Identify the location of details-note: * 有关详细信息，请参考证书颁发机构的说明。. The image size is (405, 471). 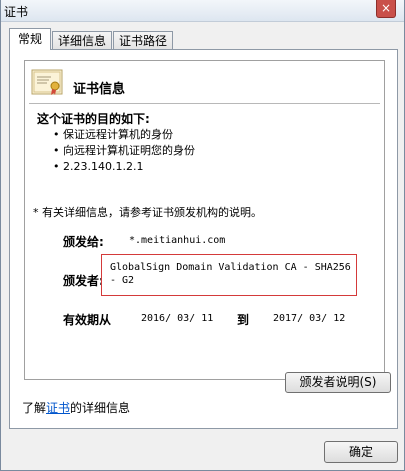
(147, 212).